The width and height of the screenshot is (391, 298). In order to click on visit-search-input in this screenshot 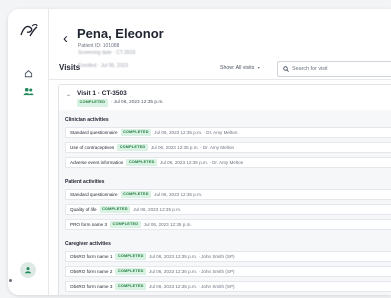, I will do `click(339, 69)`.